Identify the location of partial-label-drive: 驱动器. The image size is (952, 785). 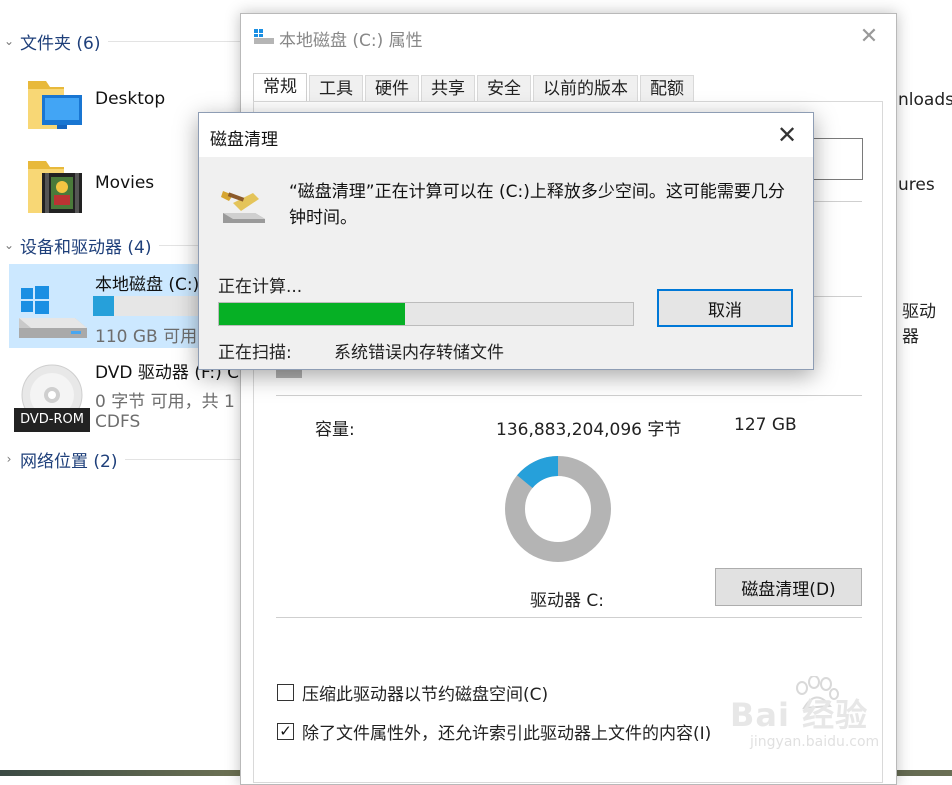
(919, 324).